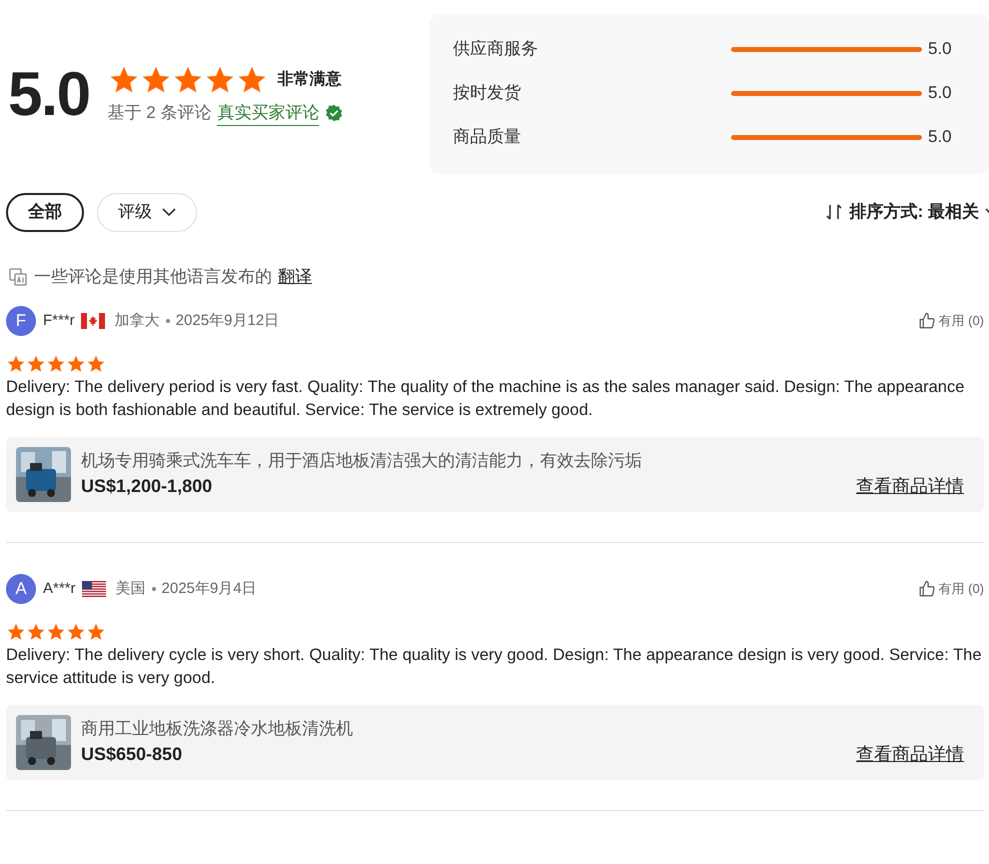  Describe the element at coordinates (49, 95) in the screenshot. I see `overall-score: 5.0` at that location.